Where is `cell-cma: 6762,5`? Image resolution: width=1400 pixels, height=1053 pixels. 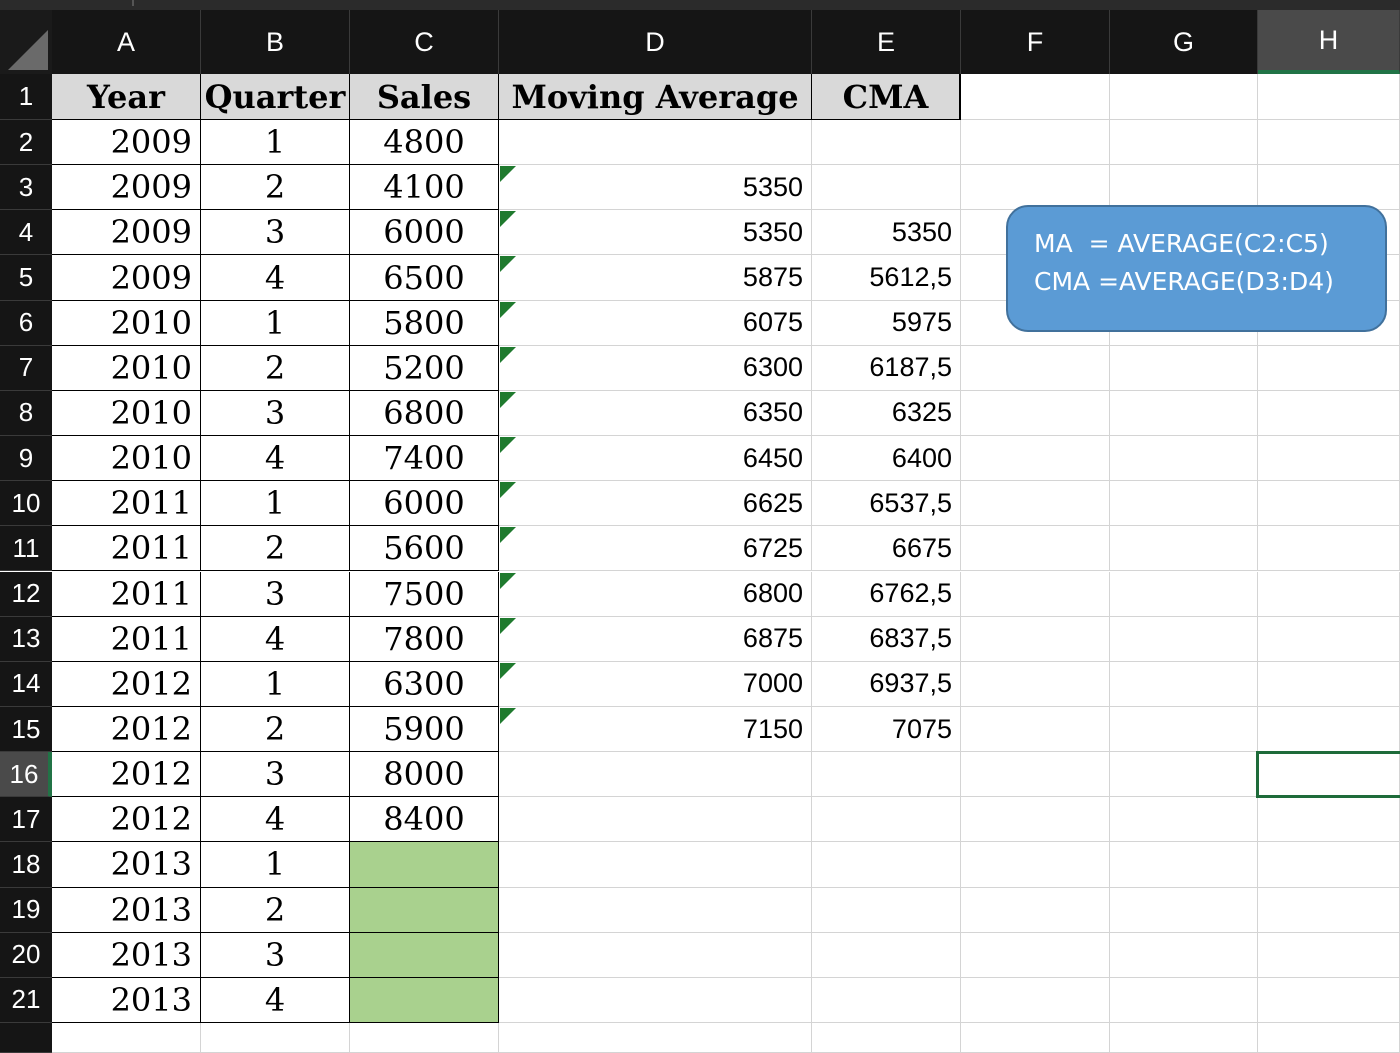 cell-cma: 6762,5 is located at coordinates (886, 594).